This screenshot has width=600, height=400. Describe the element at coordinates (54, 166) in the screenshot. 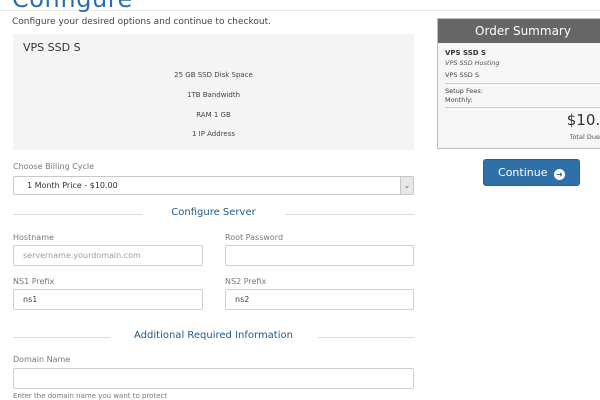

I see `billing-cycle-label: Choose Billing Cycle` at that location.